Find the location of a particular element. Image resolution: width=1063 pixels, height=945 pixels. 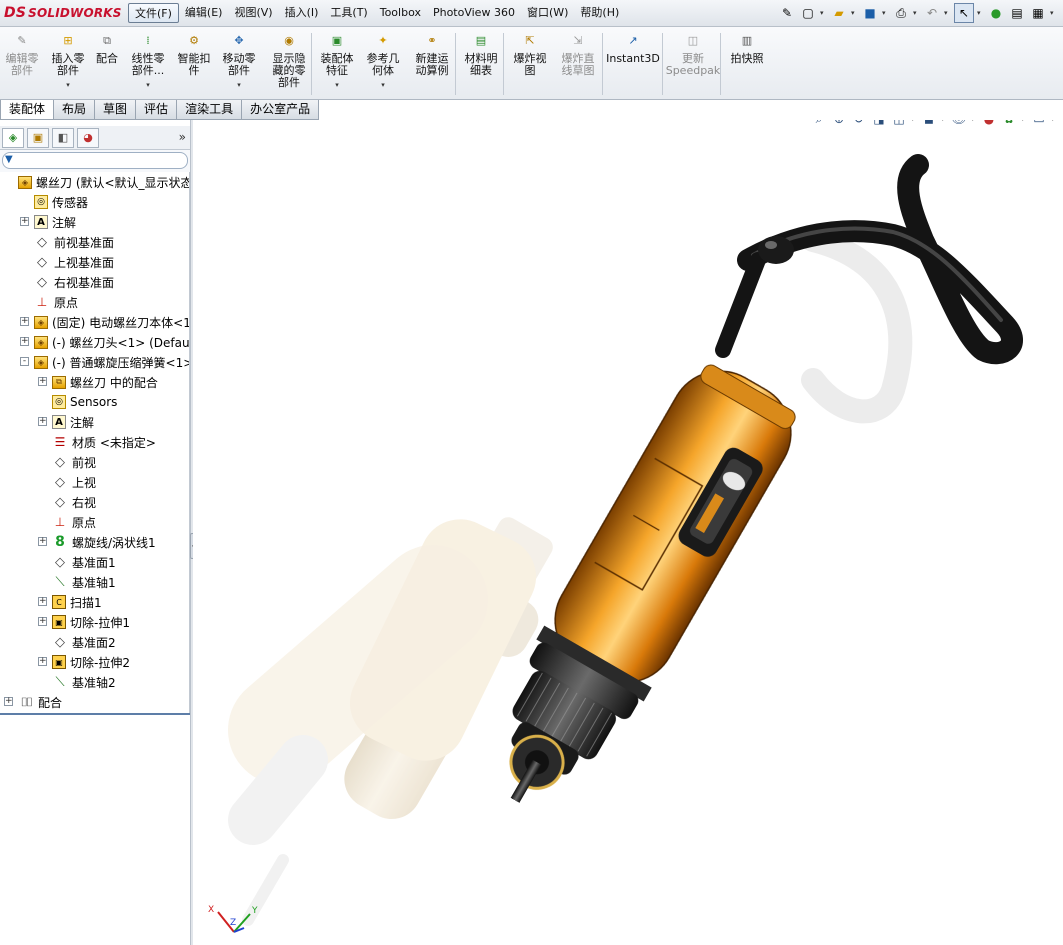

display-style-icon: ◼ is located at coordinates (929, 123).